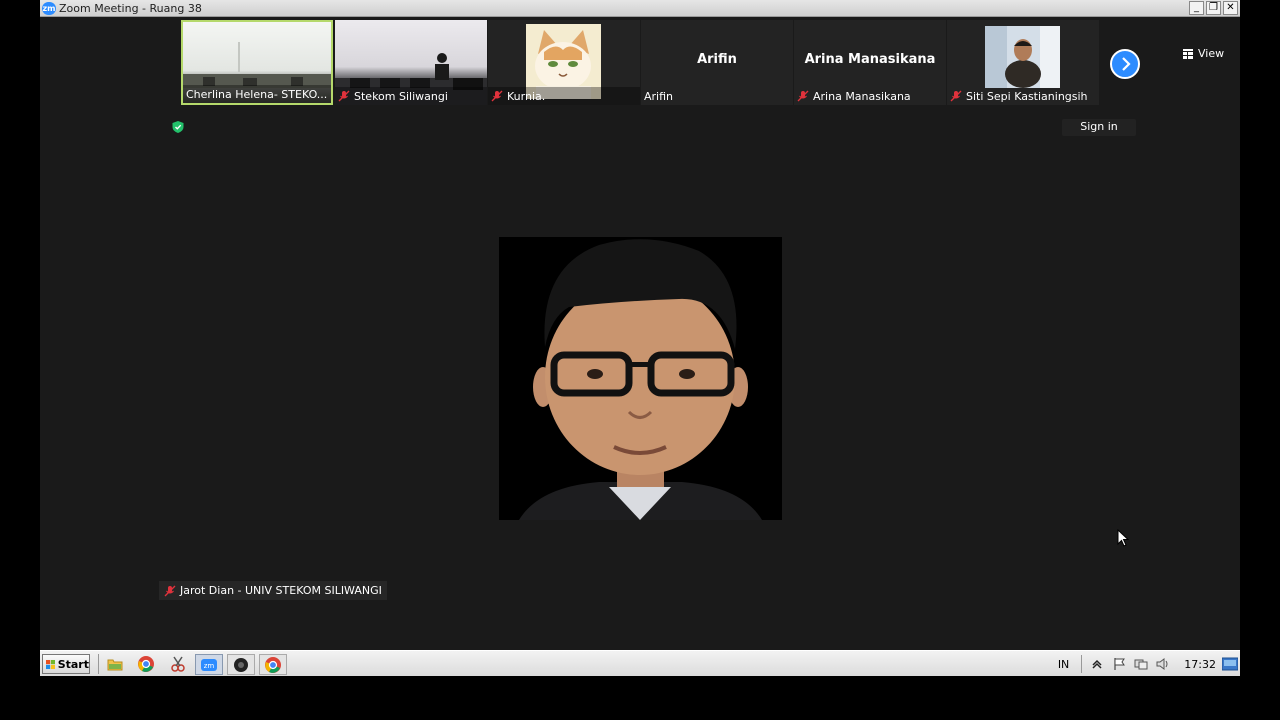 Image resolution: width=1280 pixels, height=720 pixels. Describe the element at coordinates (1063, 664) in the screenshot. I see `language-indicator: IN` at that location.